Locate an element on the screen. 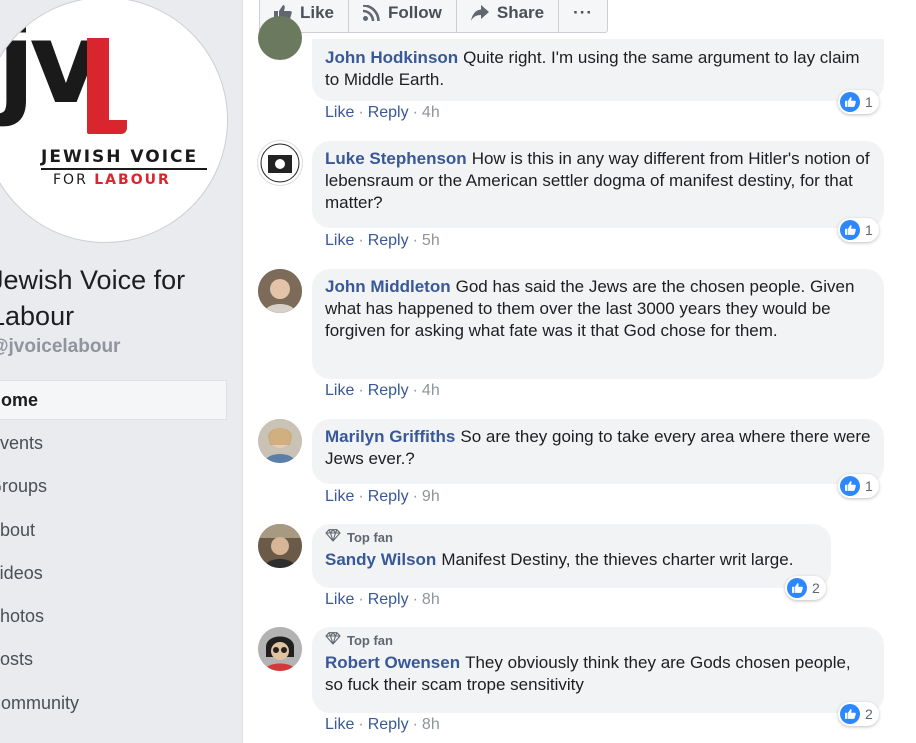 This screenshot has height=743, width=916. follow-button: Follow is located at coordinates (403, 16).